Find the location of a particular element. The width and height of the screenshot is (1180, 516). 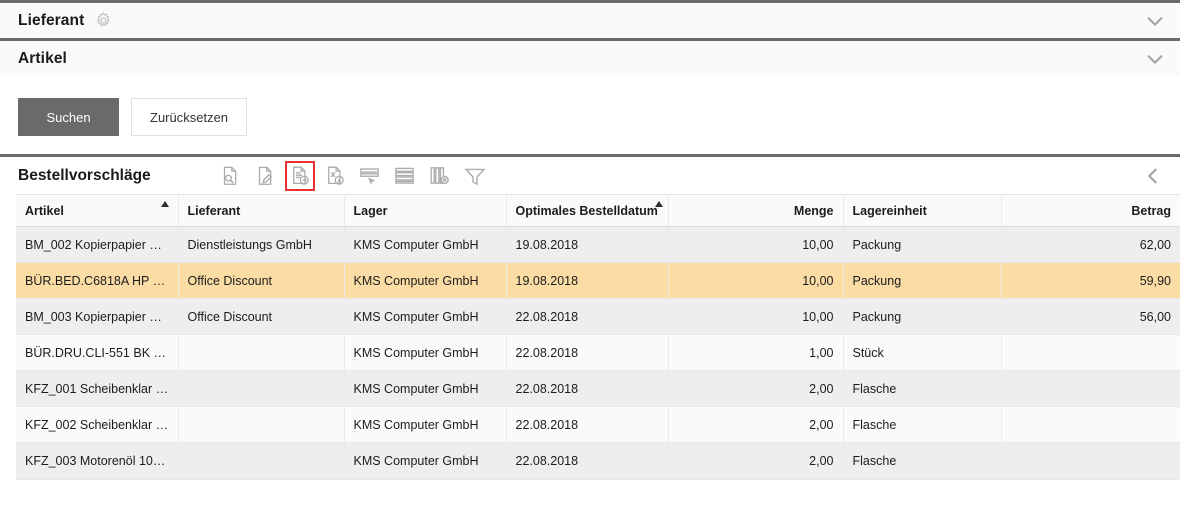

section-title-lieferant: Lieferant is located at coordinates (51, 20).